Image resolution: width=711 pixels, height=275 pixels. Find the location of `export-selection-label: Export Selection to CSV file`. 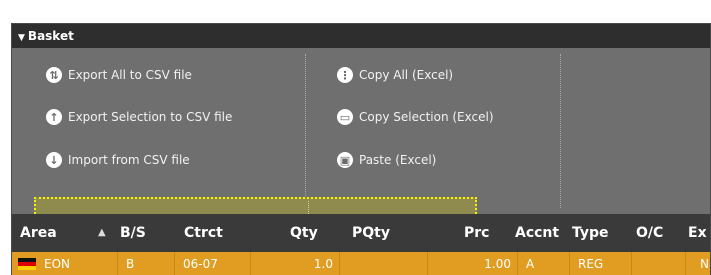

export-selection-label: Export Selection to CSV file is located at coordinates (150, 117).